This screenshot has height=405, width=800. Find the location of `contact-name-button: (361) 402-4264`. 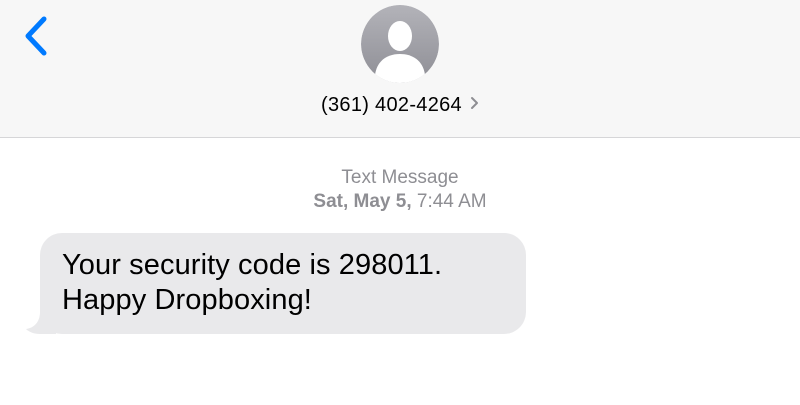

contact-name-button: (361) 402-4264 is located at coordinates (400, 105).